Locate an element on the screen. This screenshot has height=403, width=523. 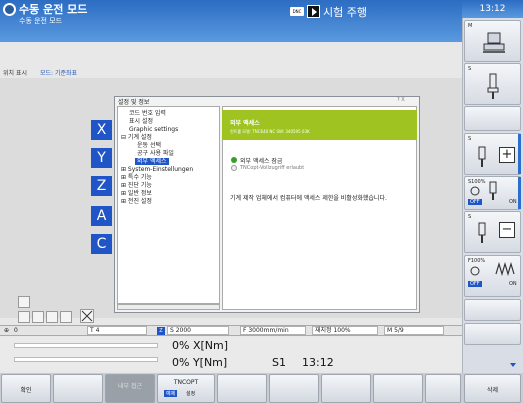
tree-item: ⊞ 일반 정보 is located at coordinates (136, 193).